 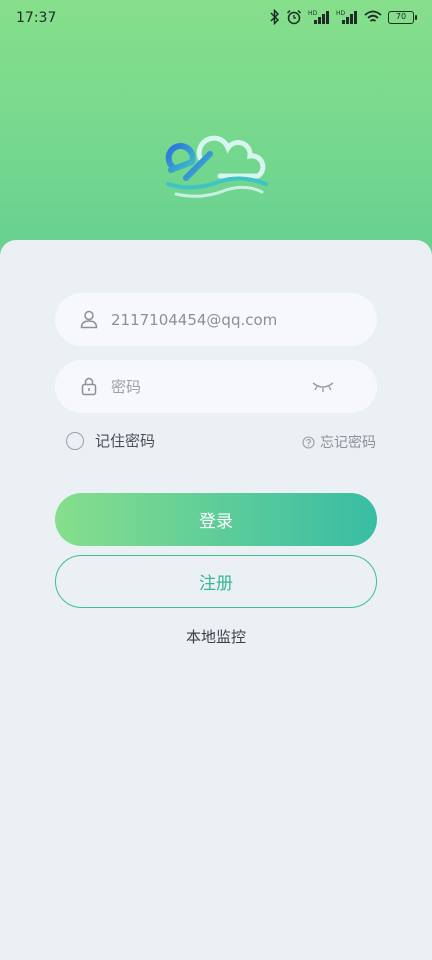 I want to click on username-field, so click(x=216, y=319).